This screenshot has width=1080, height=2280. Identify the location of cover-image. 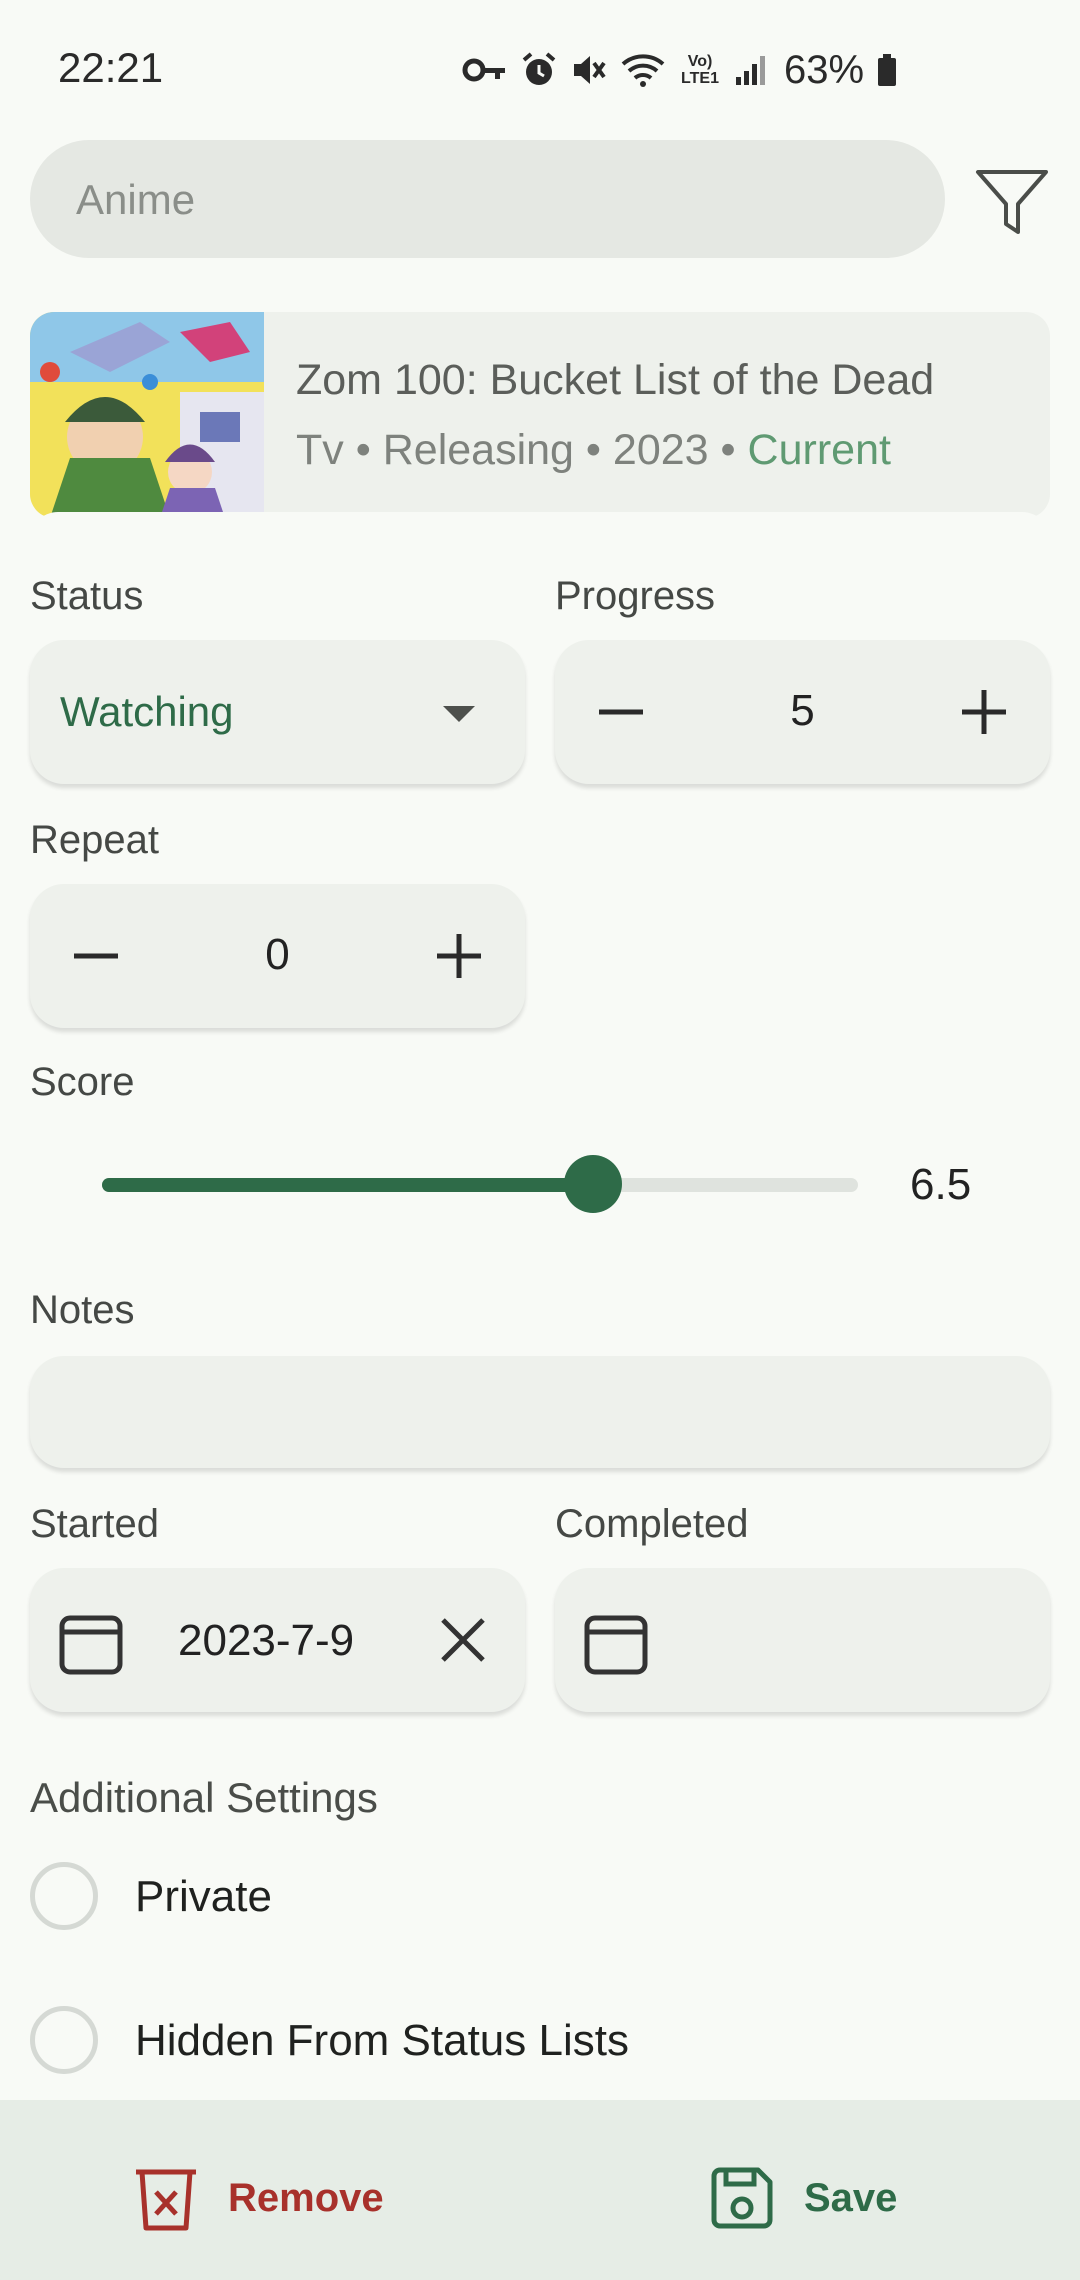
(147, 415).